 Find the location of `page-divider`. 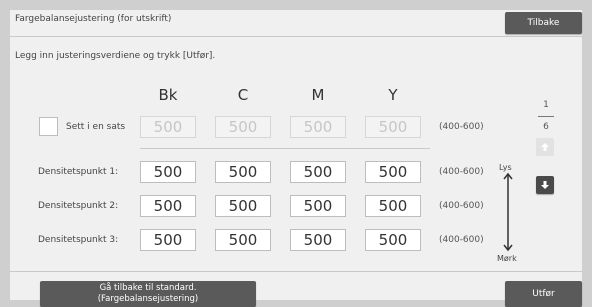

page-divider is located at coordinates (546, 116).